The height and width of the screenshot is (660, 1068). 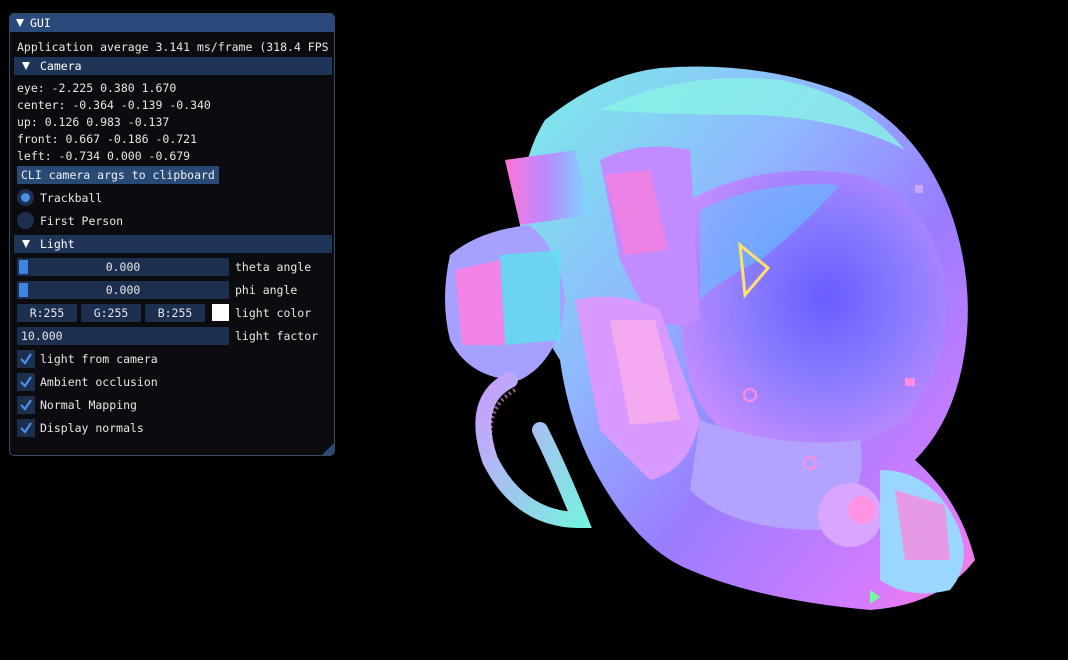 I want to click on display-normals-label: Display normals, so click(x=92, y=428).